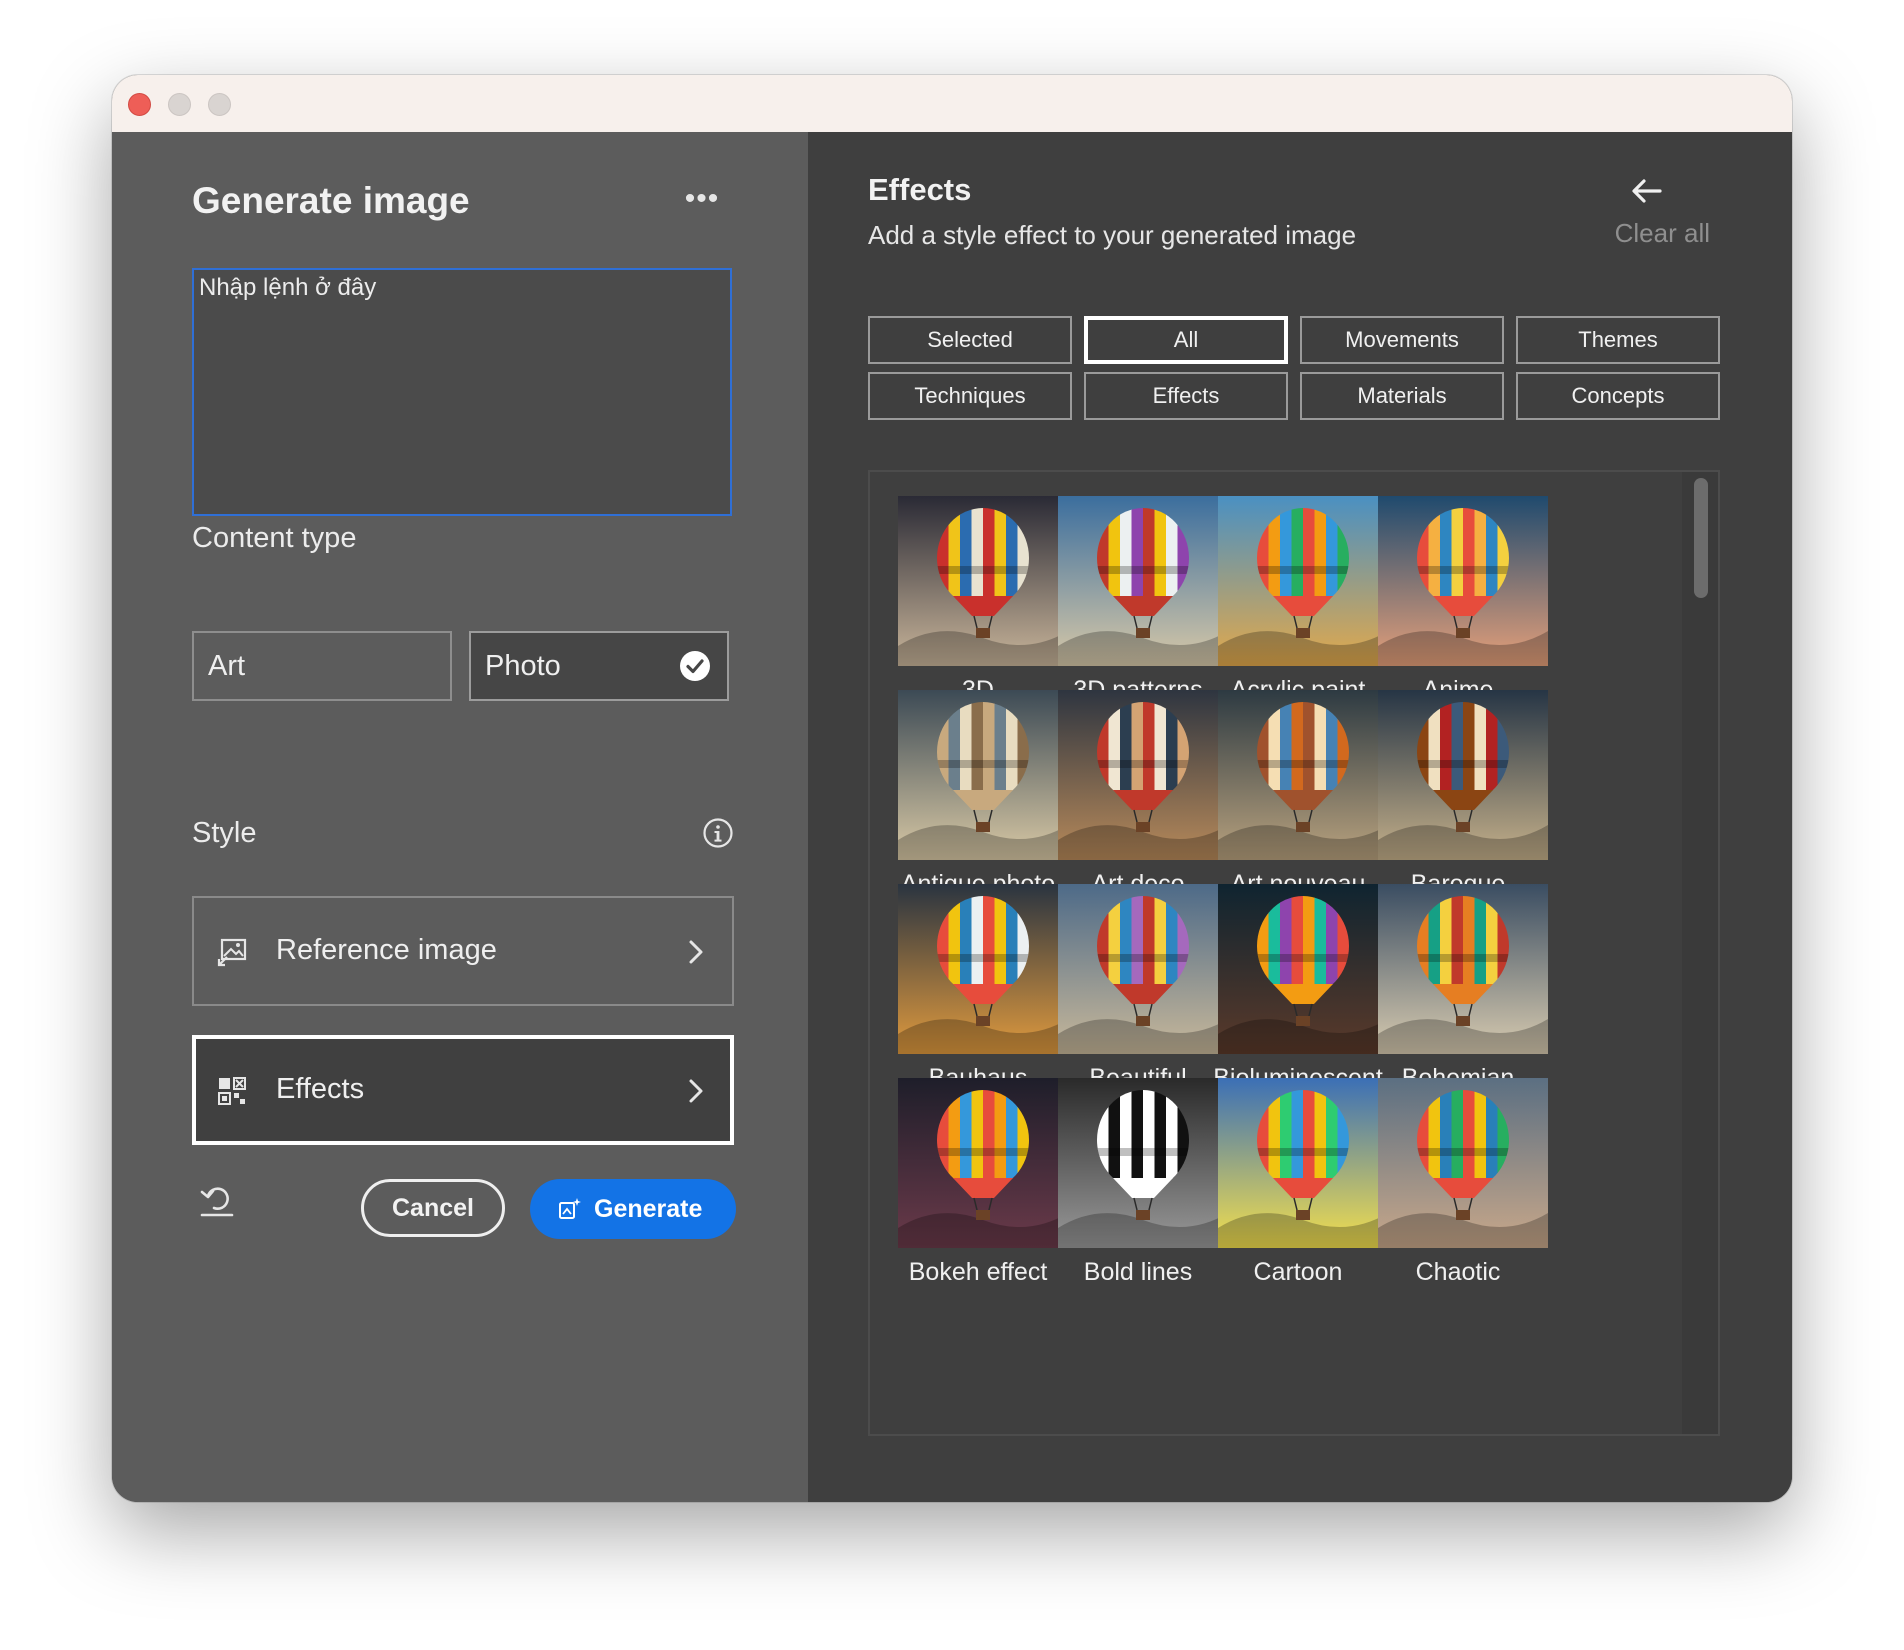 The height and width of the screenshot is (1650, 1904). I want to click on filter-movements: Movements, so click(1402, 340).